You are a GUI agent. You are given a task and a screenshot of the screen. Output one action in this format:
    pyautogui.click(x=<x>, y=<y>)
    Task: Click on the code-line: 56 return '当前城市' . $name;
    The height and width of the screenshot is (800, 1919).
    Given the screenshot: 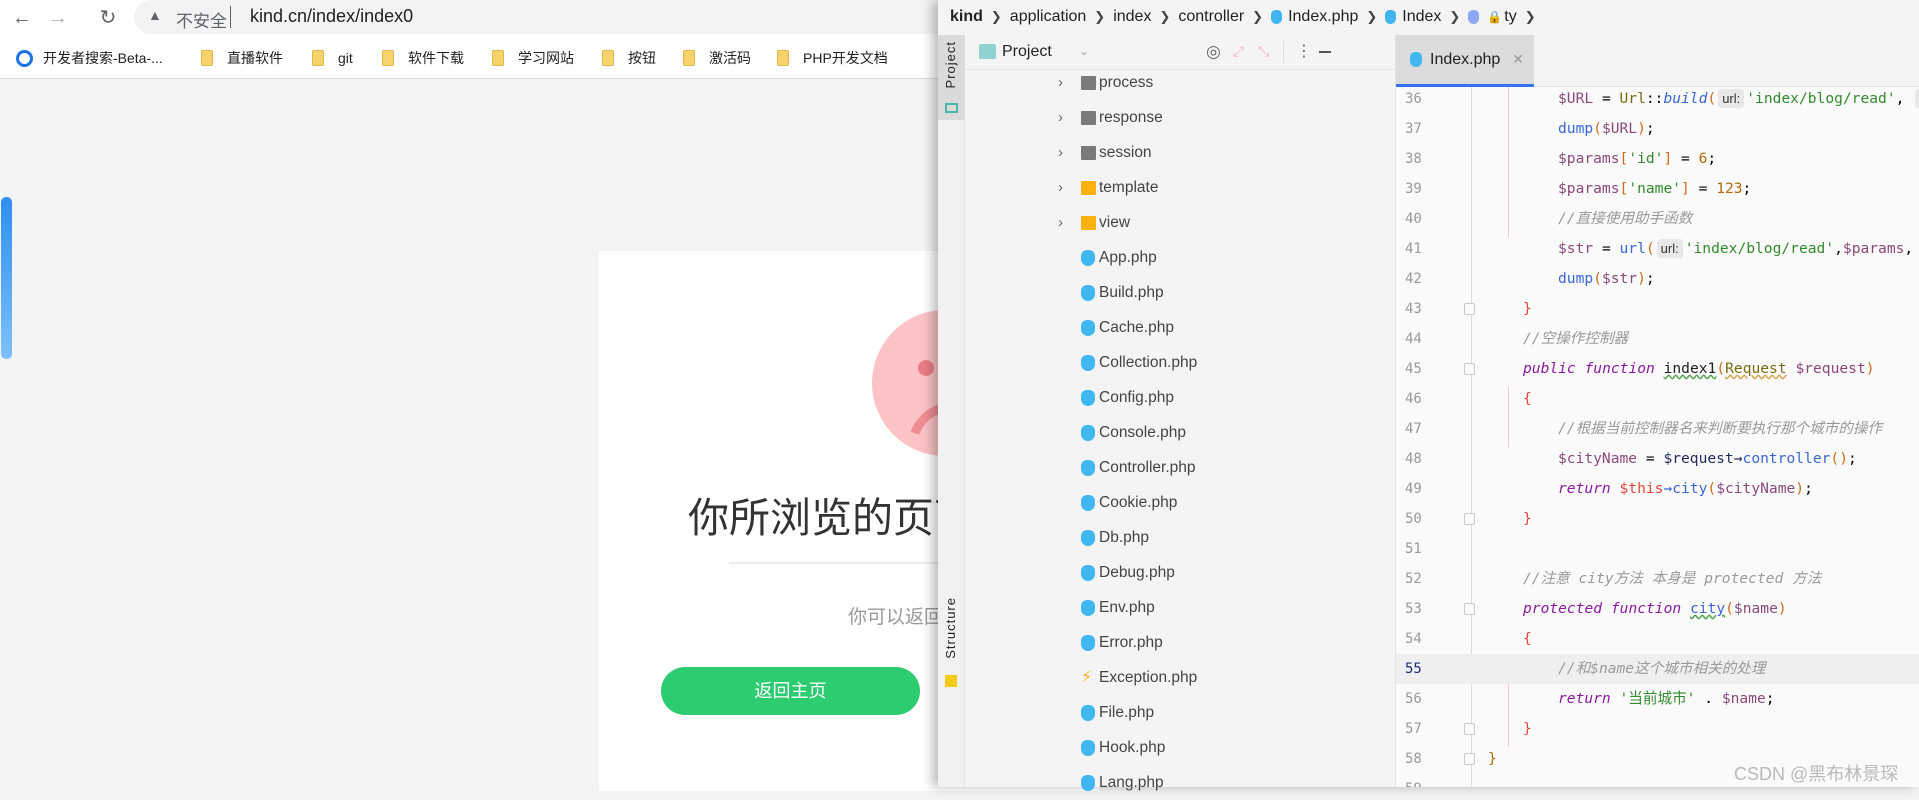 What is the action you would take?
    pyautogui.click(x=1657, y=699)
    